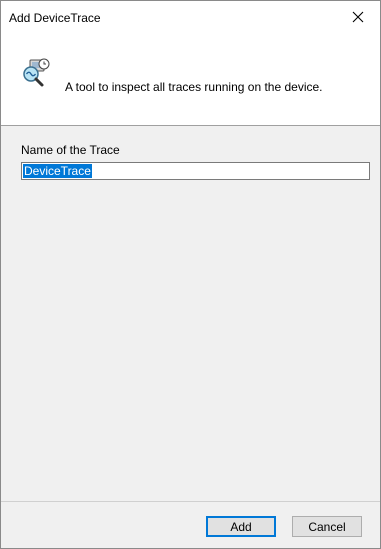  I want to click on window-title: Add DeviceTrace, so click(55, 18).